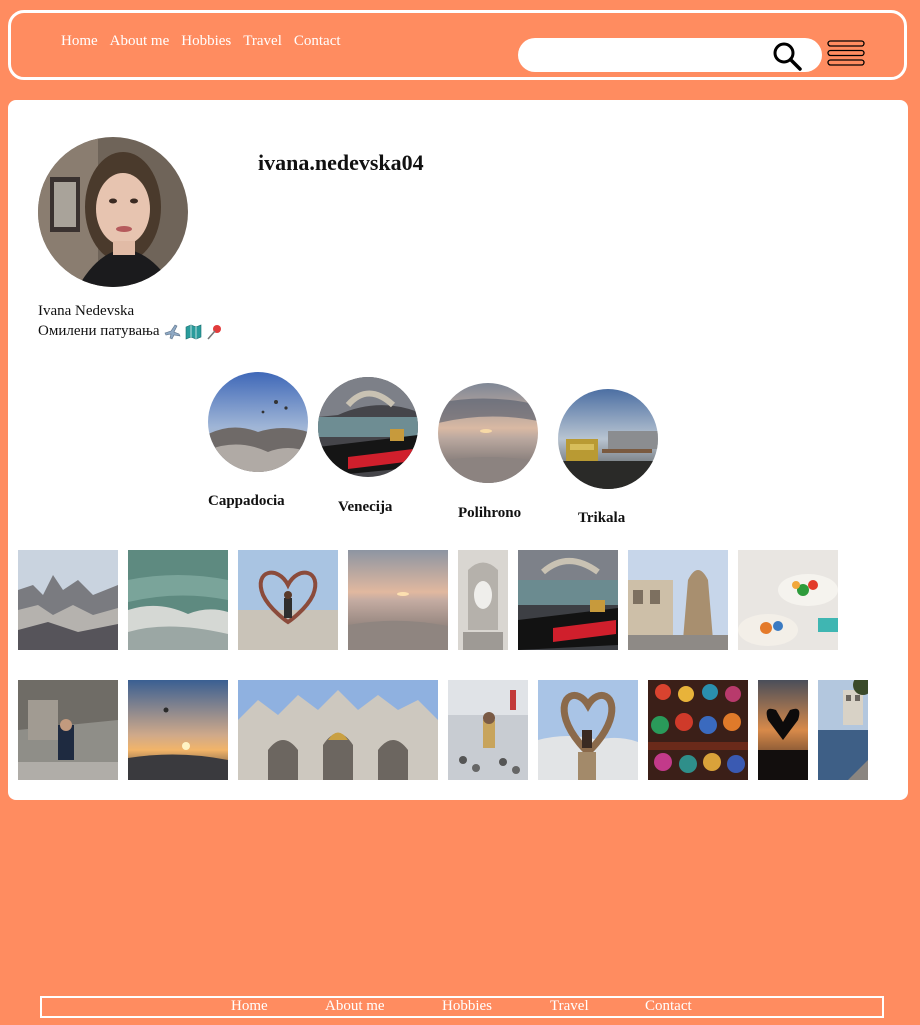  I want to click on highlight-label: Polihrono, so click(490, 513).